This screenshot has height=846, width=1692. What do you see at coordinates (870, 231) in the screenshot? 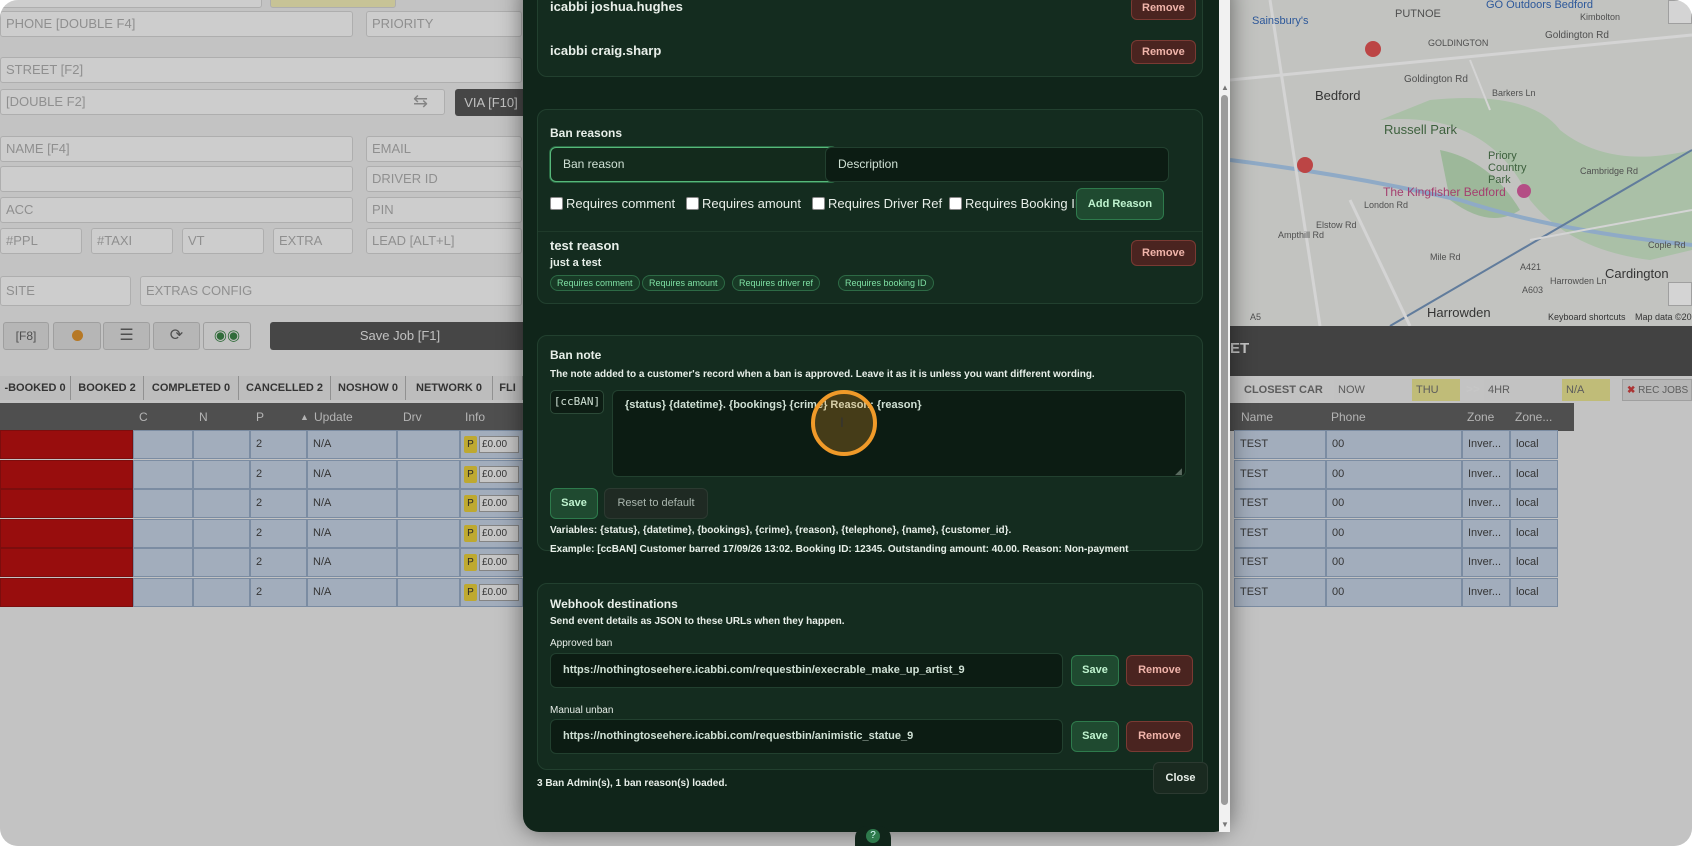
I see `divider` at bounding box center [870, 231].